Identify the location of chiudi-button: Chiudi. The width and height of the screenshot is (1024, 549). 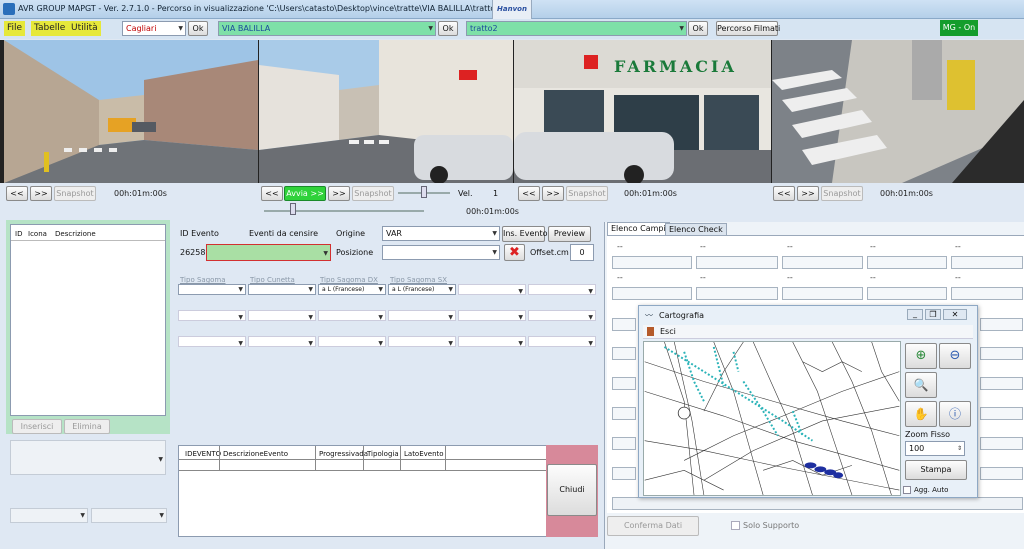
(572, 490).